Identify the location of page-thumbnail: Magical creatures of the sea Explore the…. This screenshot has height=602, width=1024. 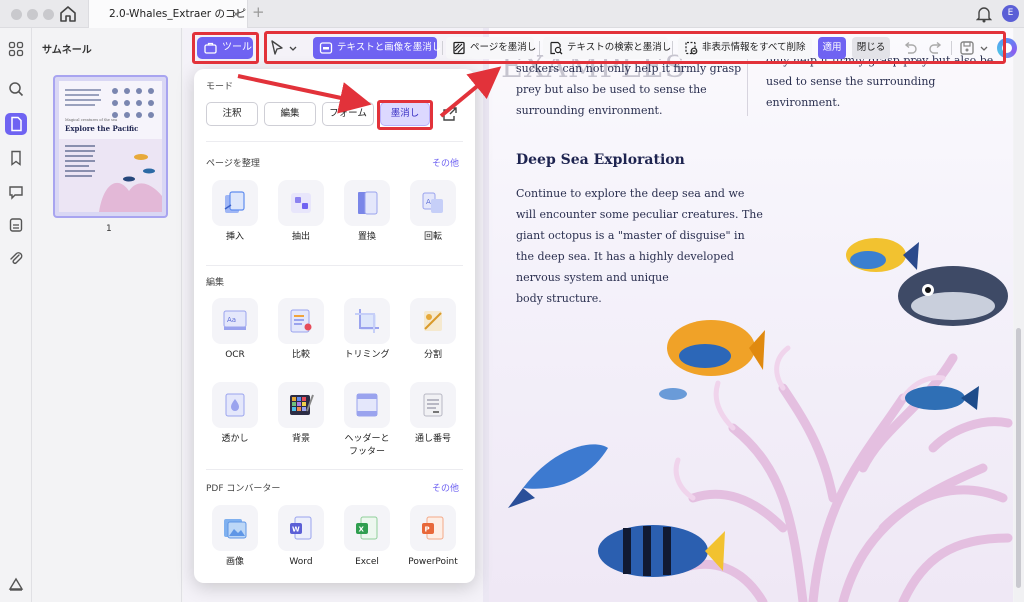
(110, 146).